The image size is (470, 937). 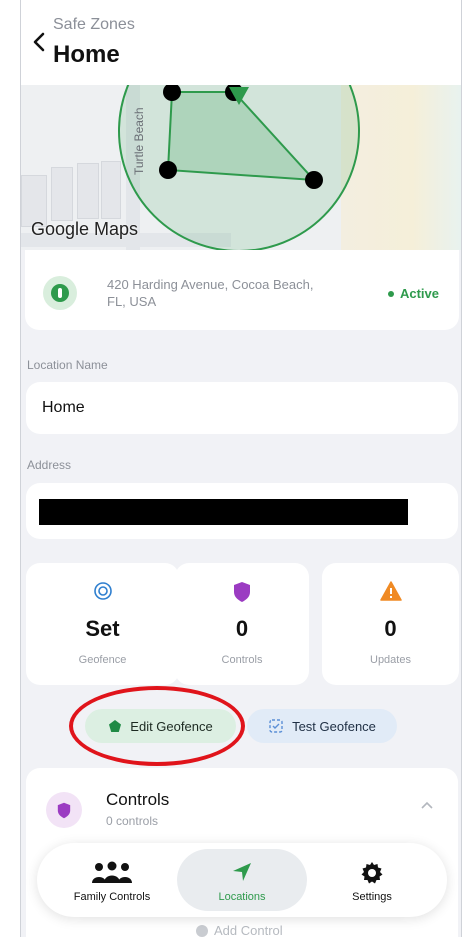 I want to click on tab-family-controls: Family Controls, so click(x=112, y=880).